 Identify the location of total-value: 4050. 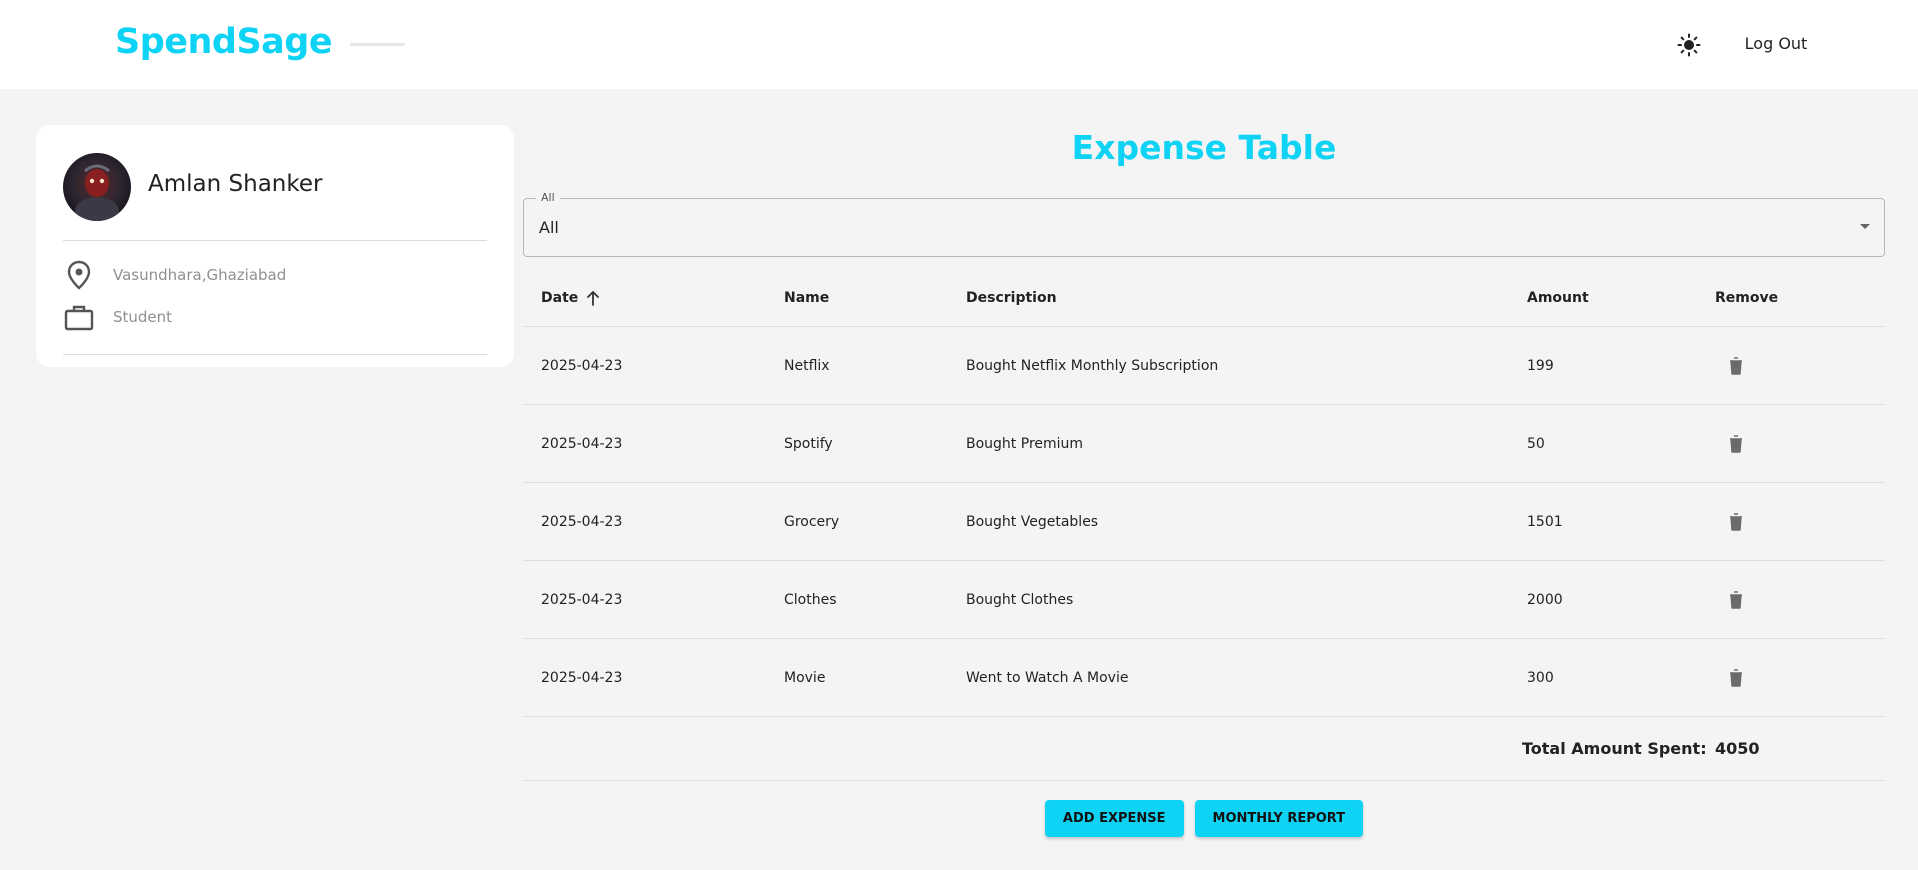
(1737, 748).